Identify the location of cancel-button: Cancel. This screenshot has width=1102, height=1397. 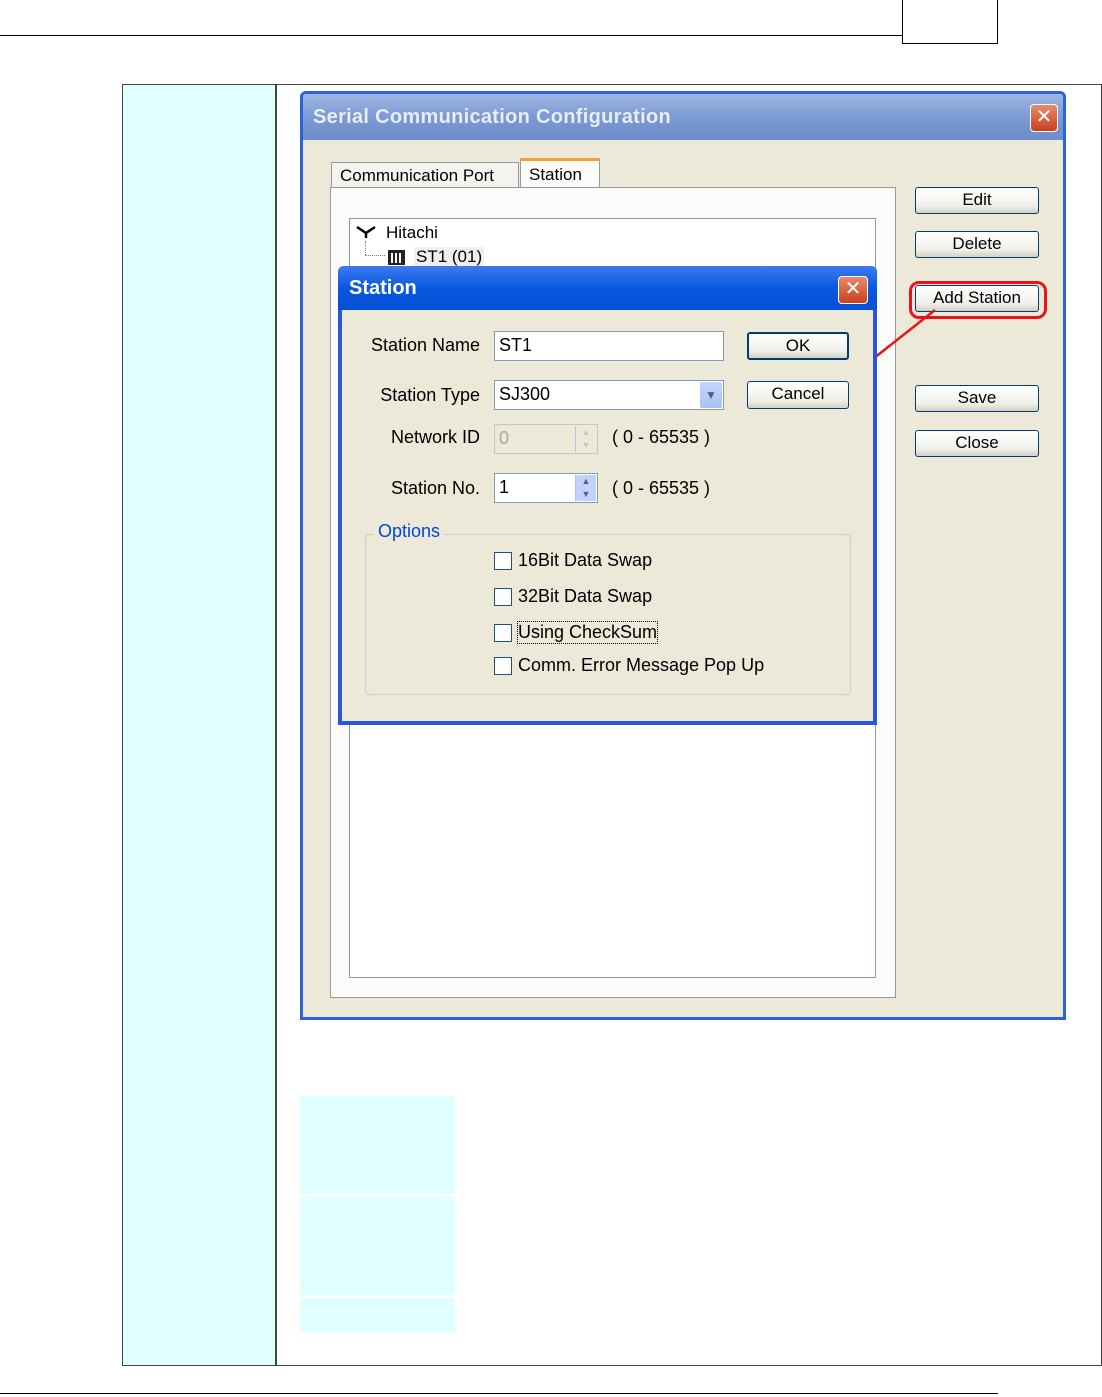
(798, 395).